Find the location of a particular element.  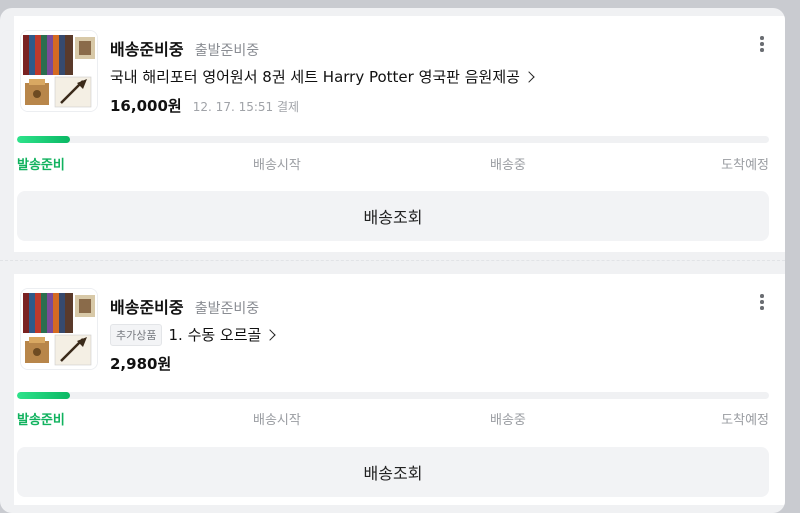

order-divider is located at coordinates (392, 260).